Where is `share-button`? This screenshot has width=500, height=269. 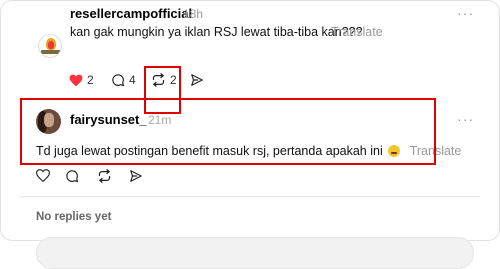
share-button is located at coordinates (197, 80).